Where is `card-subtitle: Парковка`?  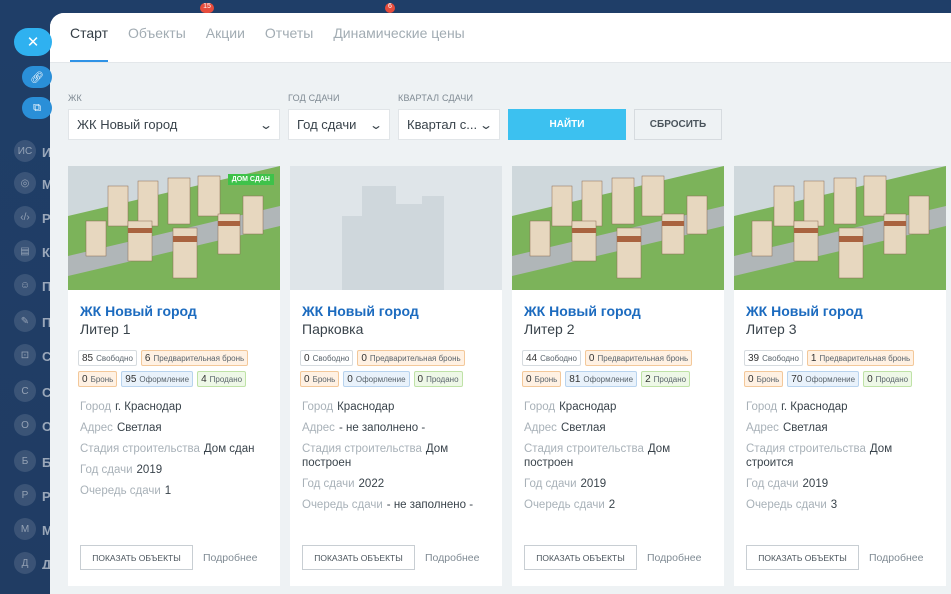 card-subtitle: Парковка is located at coordinates (333, 329).